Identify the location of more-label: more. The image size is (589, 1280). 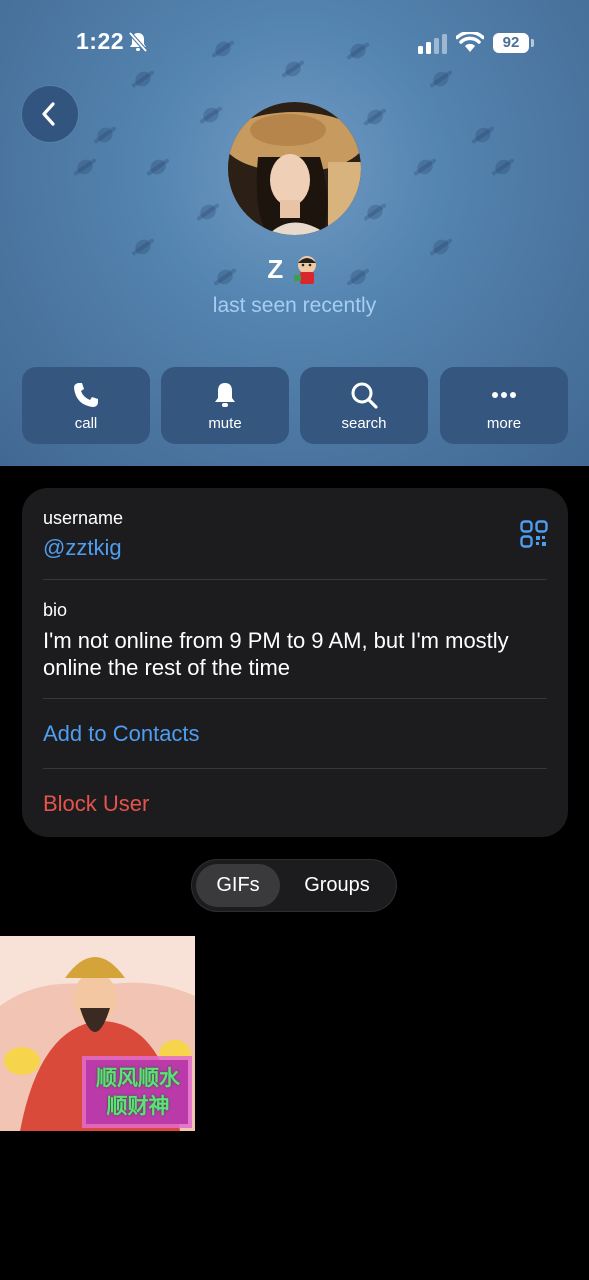
(504, 423).